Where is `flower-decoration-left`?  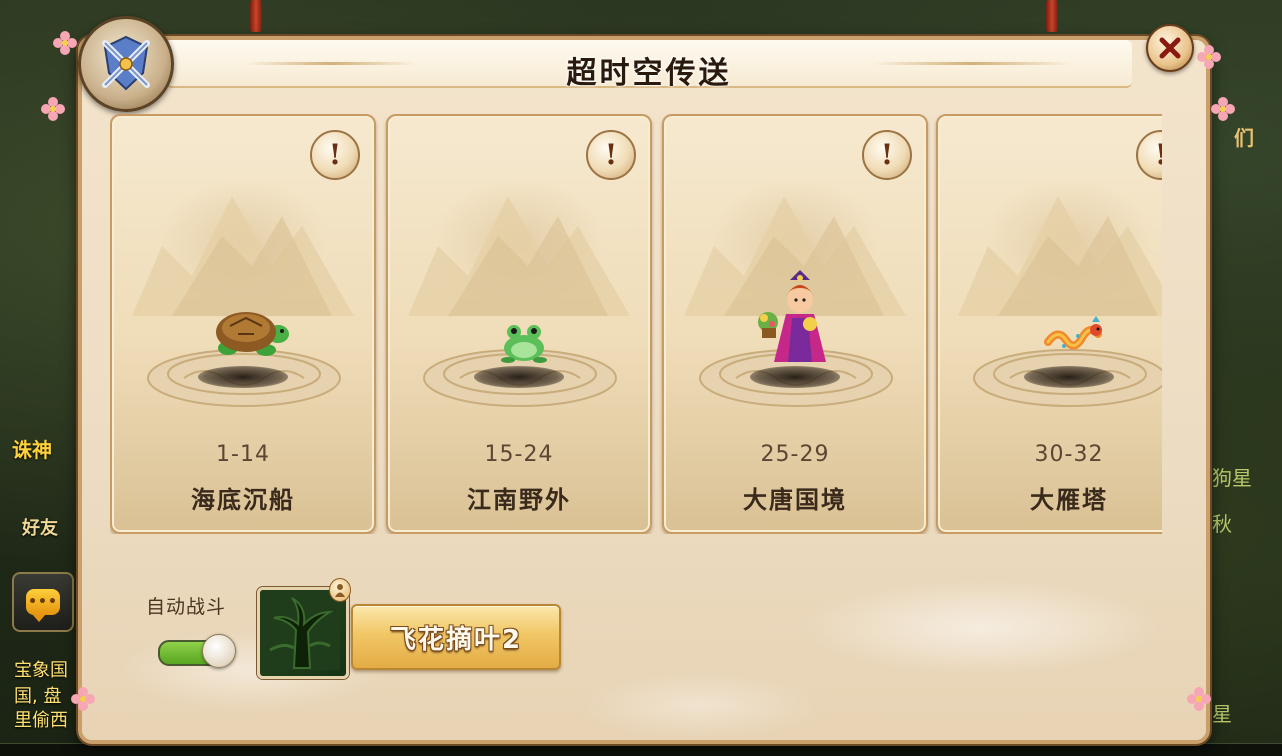
flower-decoration-left is located at coordinates (53, 109).